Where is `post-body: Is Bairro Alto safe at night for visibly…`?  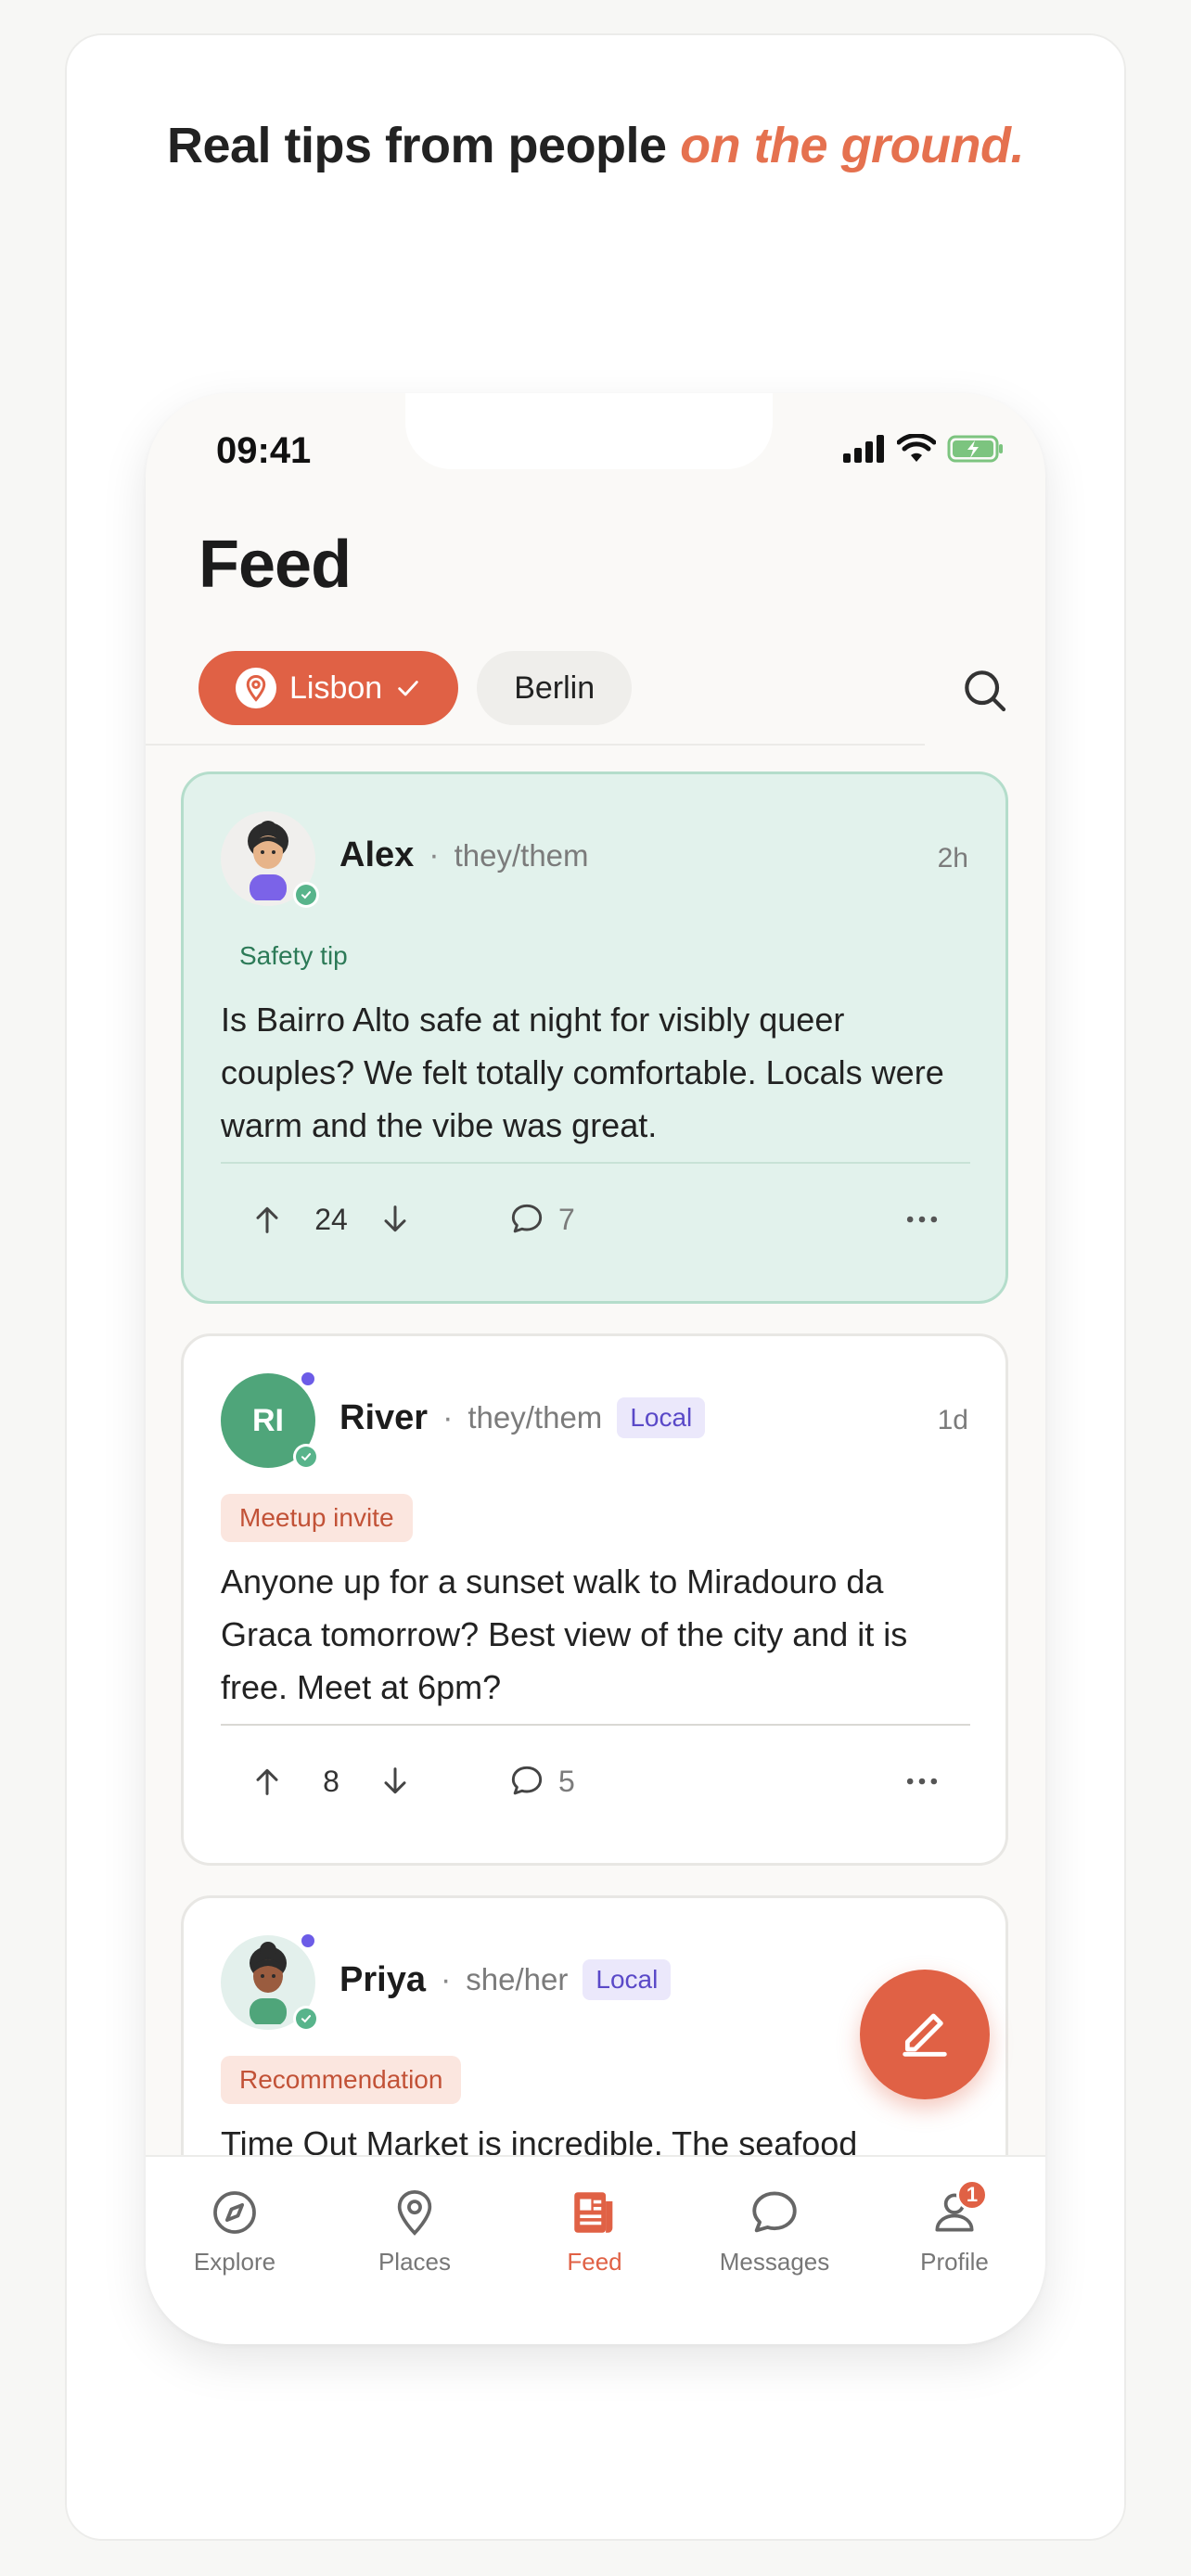
post-body: Is Bairro Alto safe at night for visibly… is located at coordinates (582, 1072).